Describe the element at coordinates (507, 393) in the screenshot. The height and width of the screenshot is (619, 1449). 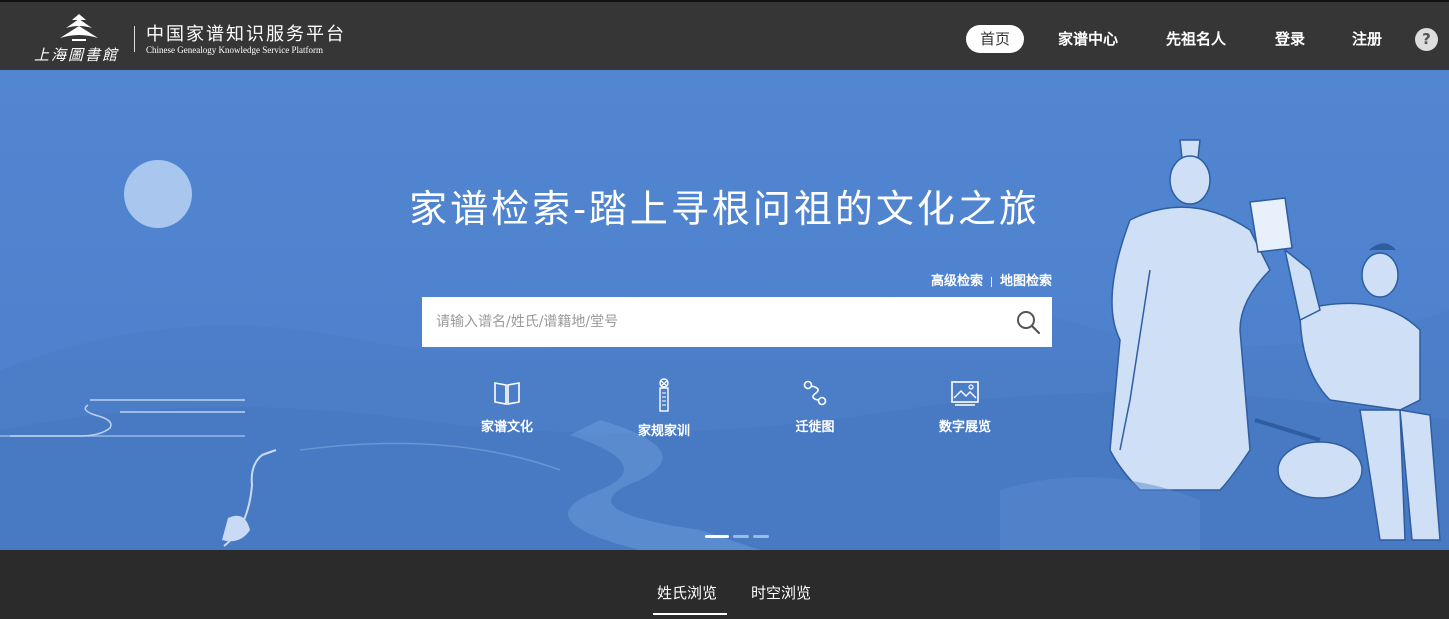
I see `book-icon` at that location.